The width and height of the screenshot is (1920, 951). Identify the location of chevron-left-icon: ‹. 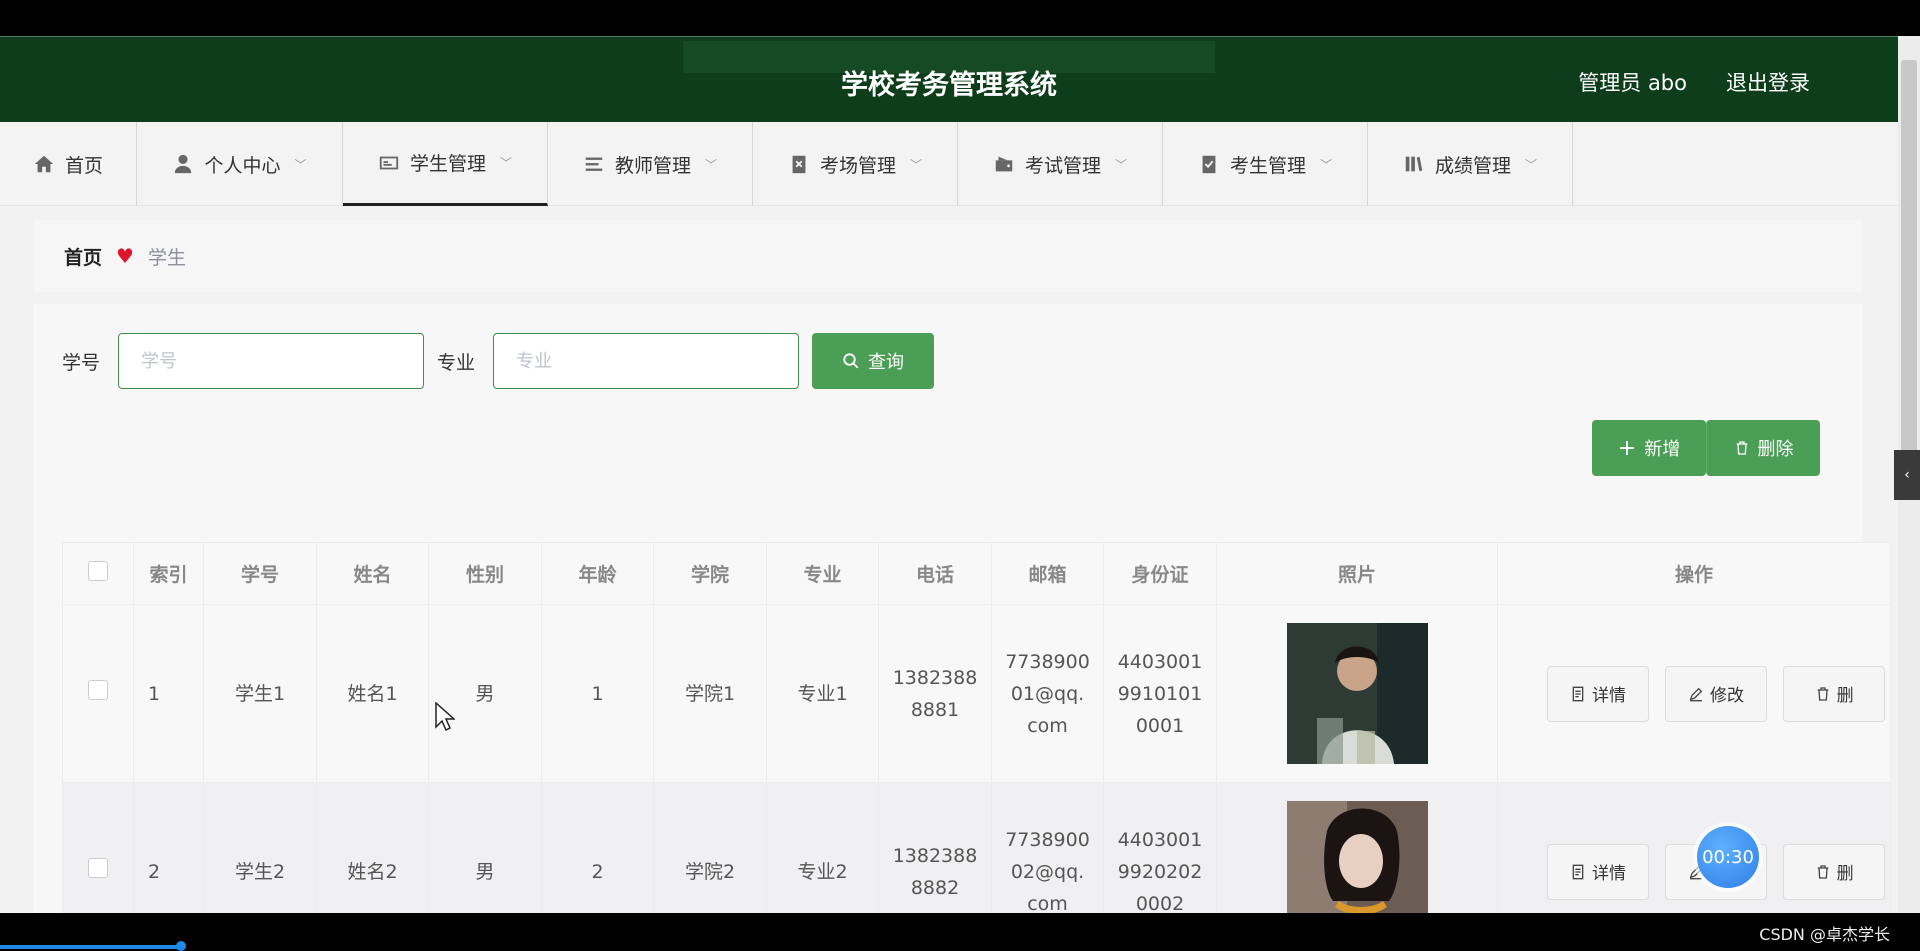
(1907, 475).